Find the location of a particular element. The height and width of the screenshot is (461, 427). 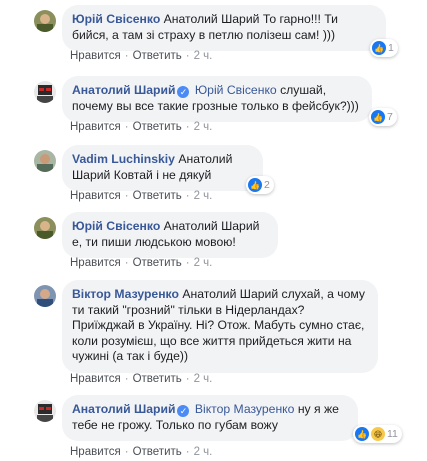

mention-link: Віктор Мазуренко is located at coordinates (245, 409).